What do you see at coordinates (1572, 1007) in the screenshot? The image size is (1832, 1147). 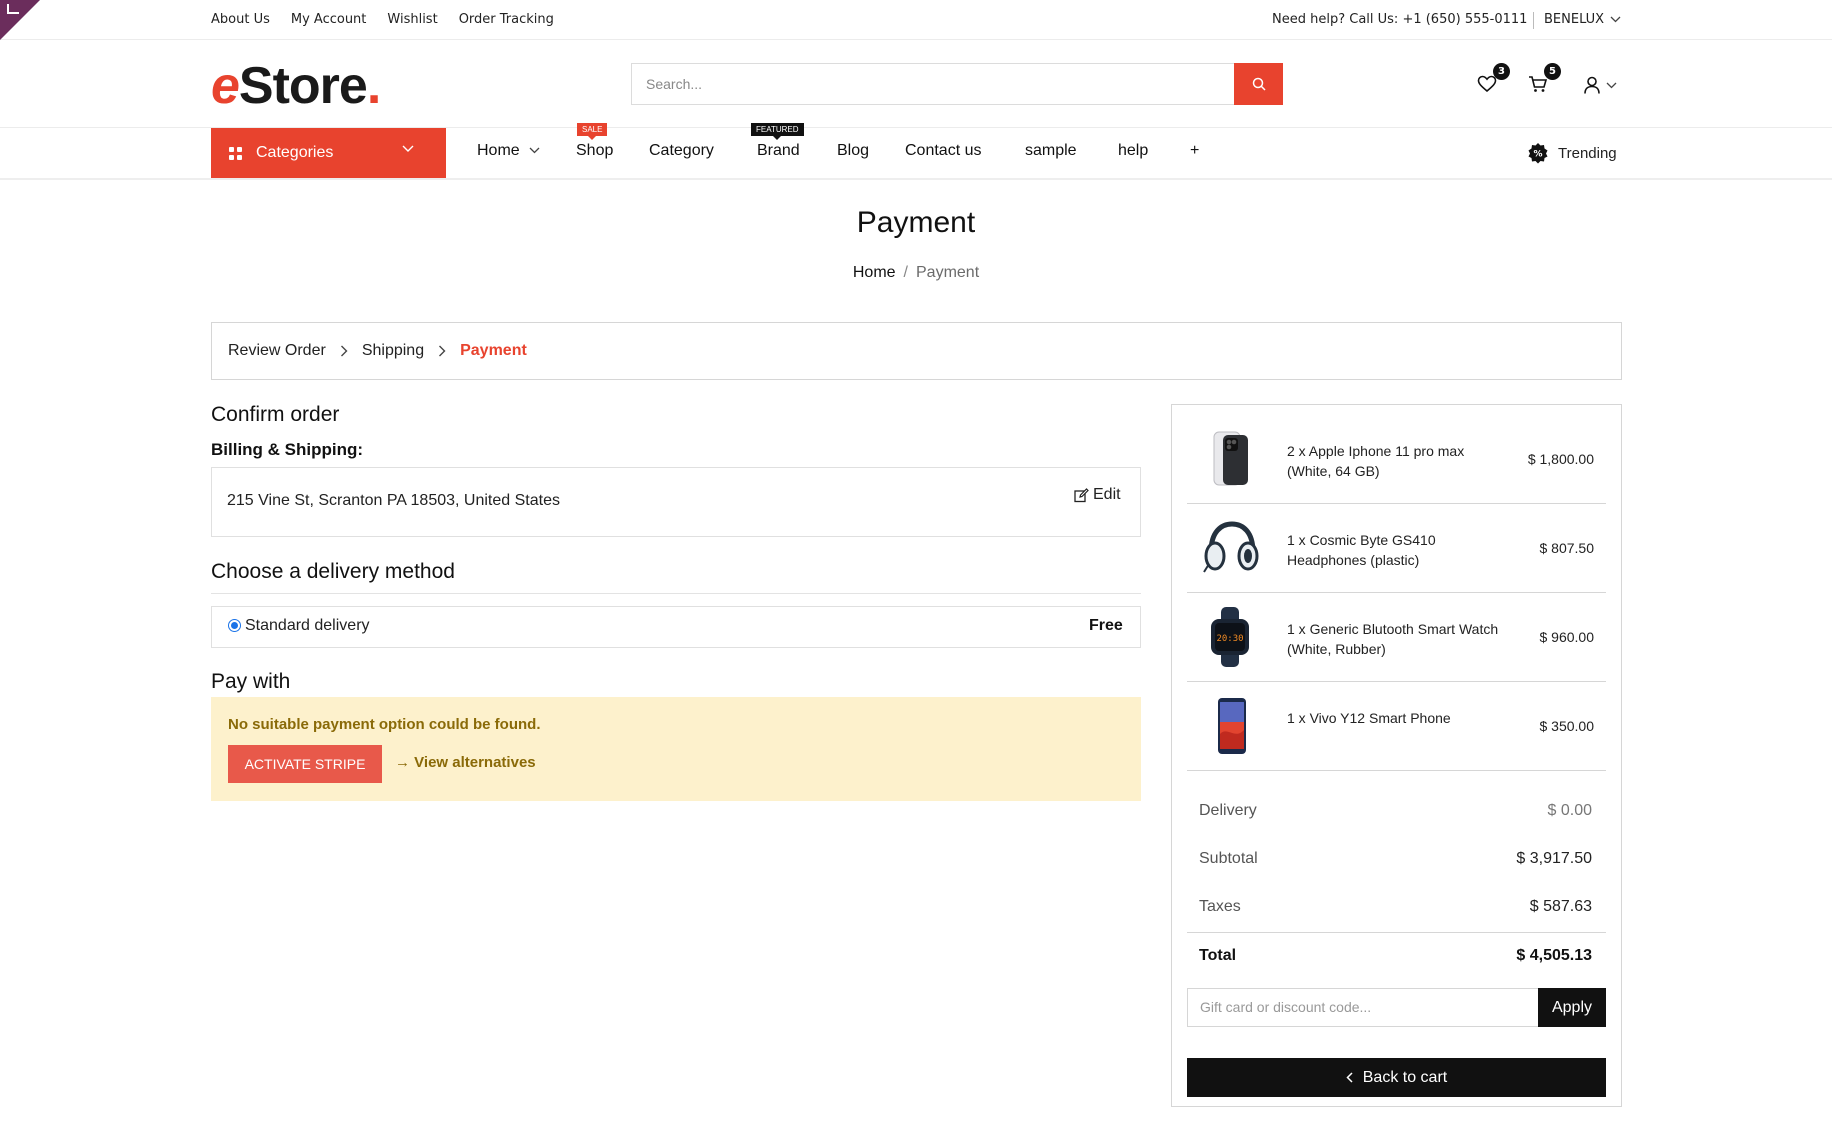 I see `apply-button: Apply` at bounding box center [1572, 1007].